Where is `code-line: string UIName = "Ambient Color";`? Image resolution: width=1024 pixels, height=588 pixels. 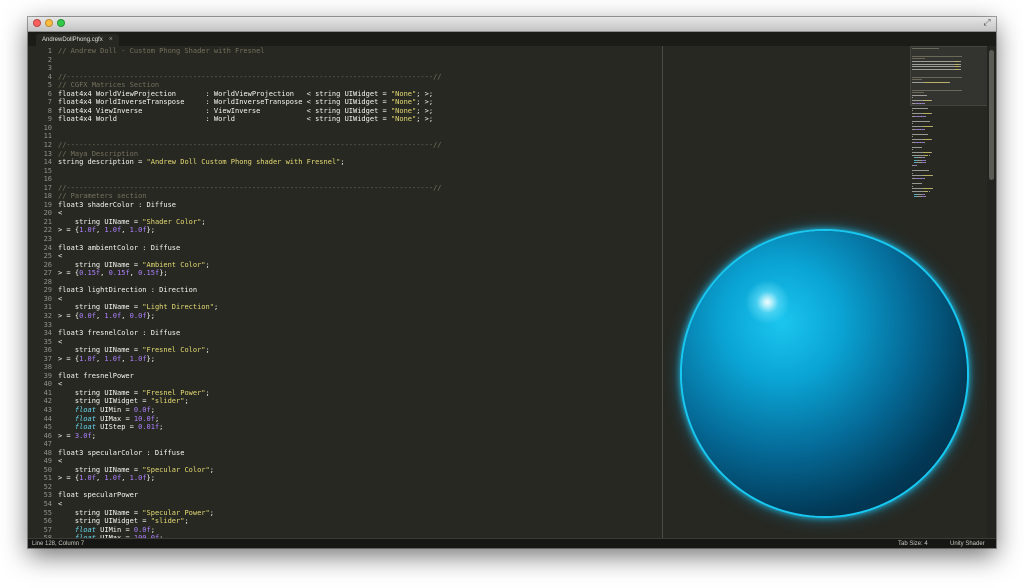 code-line: string UIName = "Ambient Color"; is located at coordinates (358, 265).